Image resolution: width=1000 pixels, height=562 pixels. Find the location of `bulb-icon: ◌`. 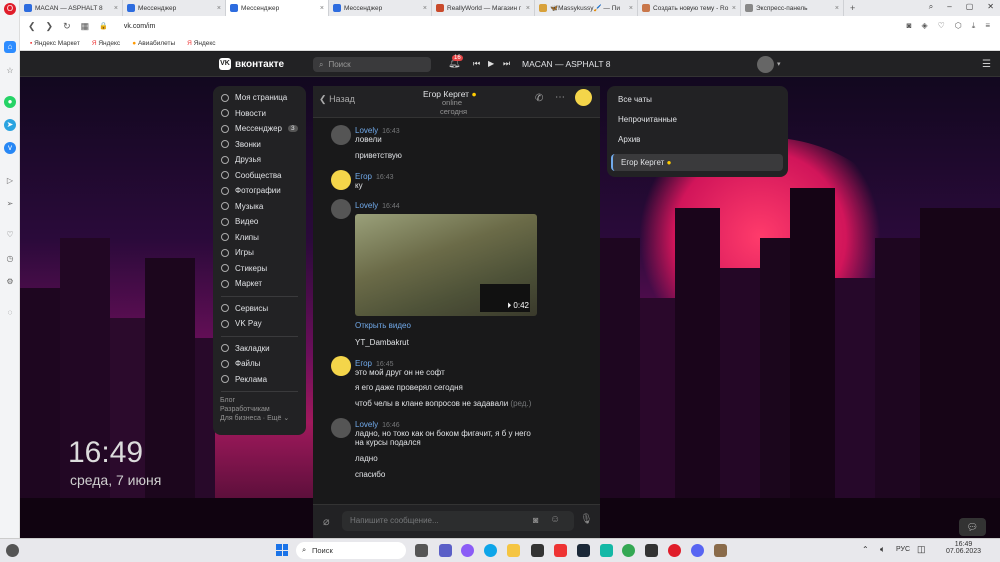

bulb-icon: ◌ is located at coordinates (10, 313).